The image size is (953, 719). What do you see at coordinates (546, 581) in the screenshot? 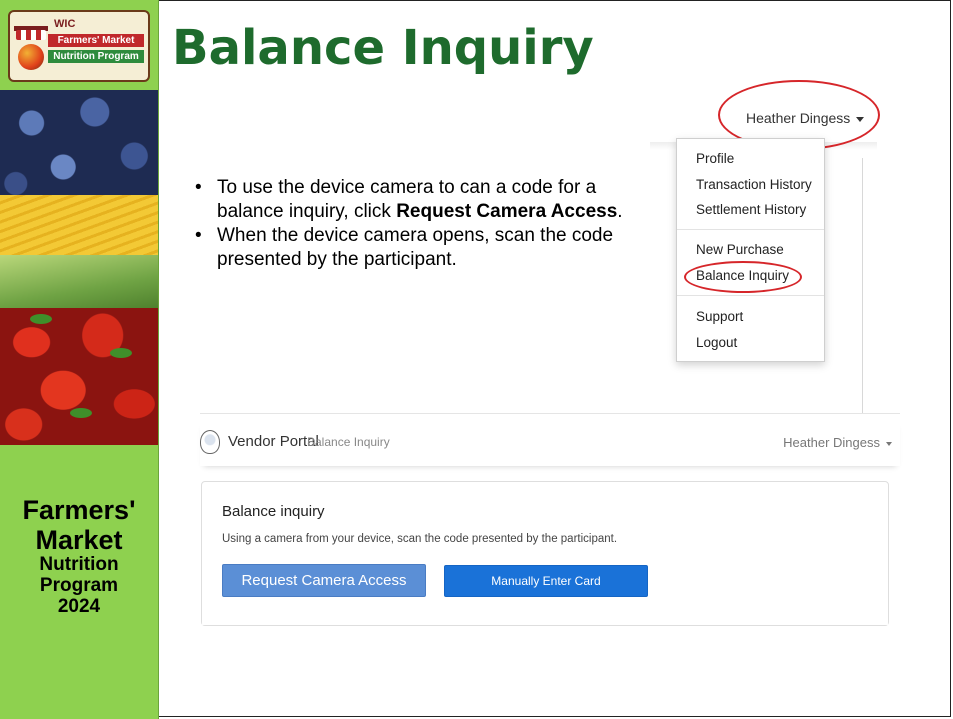
I see `manually-enter-card-button: Manually Enter Card` at bounding box center [546, 581].